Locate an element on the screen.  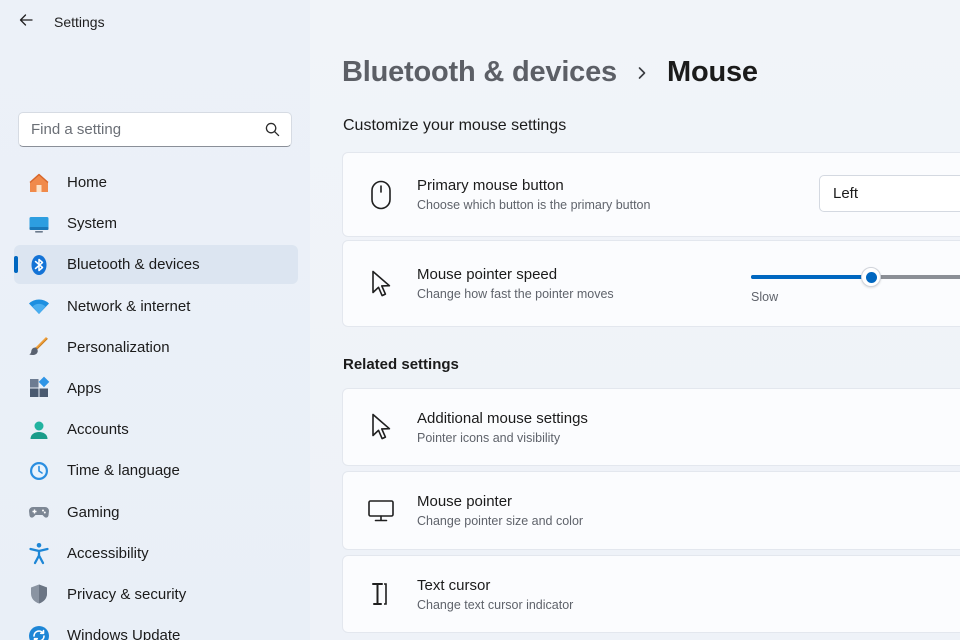
sidebar-item-accounts: Accounts is located at coordinates (156, 429).